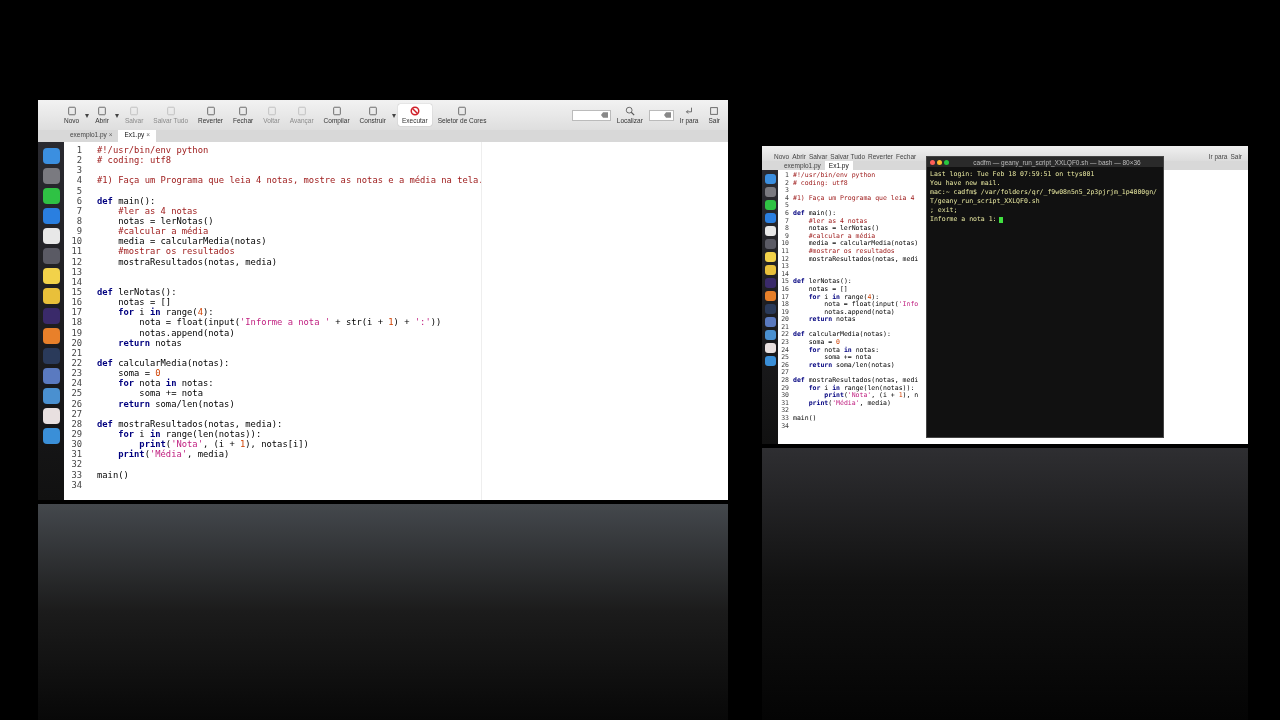 This screenshot has width=1280, height=720. I want to click on code-line: def mostraResultados(notas, media):, so click(190, 423).